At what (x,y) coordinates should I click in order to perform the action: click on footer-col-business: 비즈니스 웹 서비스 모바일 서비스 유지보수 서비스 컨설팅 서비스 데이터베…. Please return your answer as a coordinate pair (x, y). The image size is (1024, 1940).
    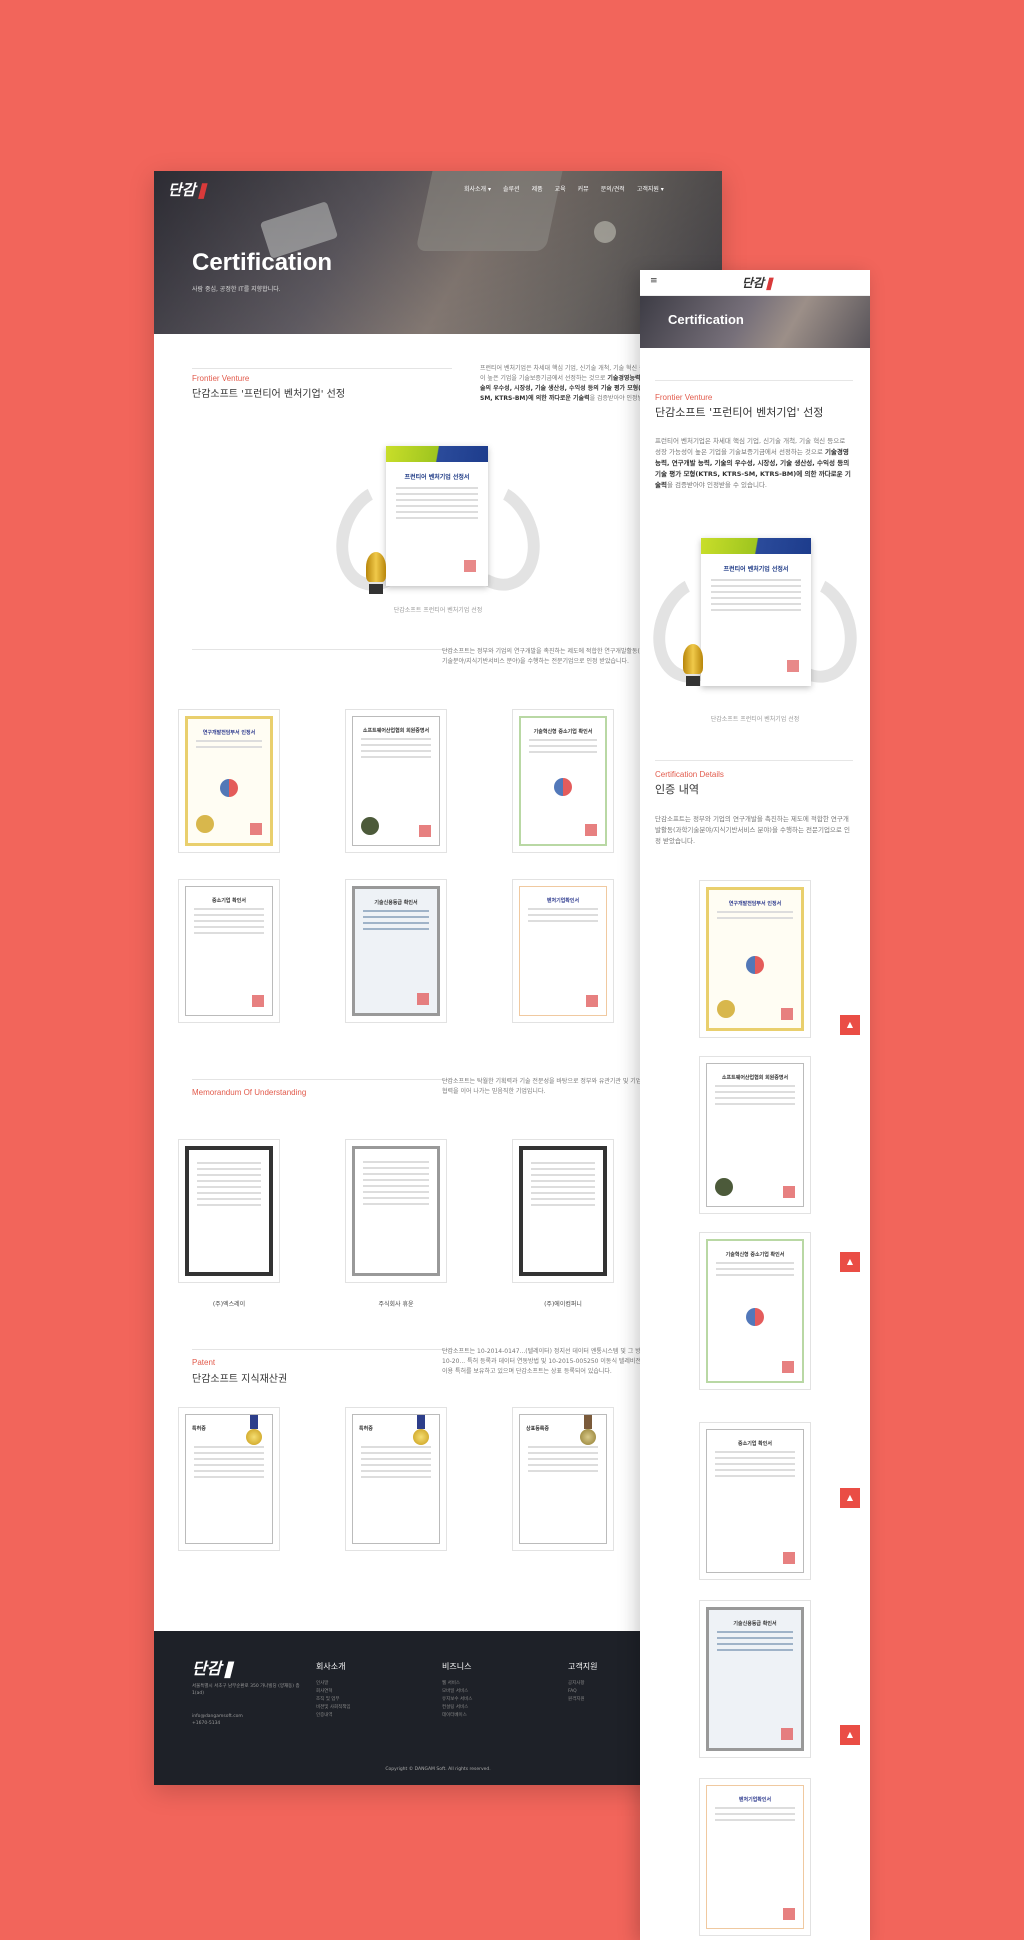
    Looking at the image, I should click on (457, 1690).